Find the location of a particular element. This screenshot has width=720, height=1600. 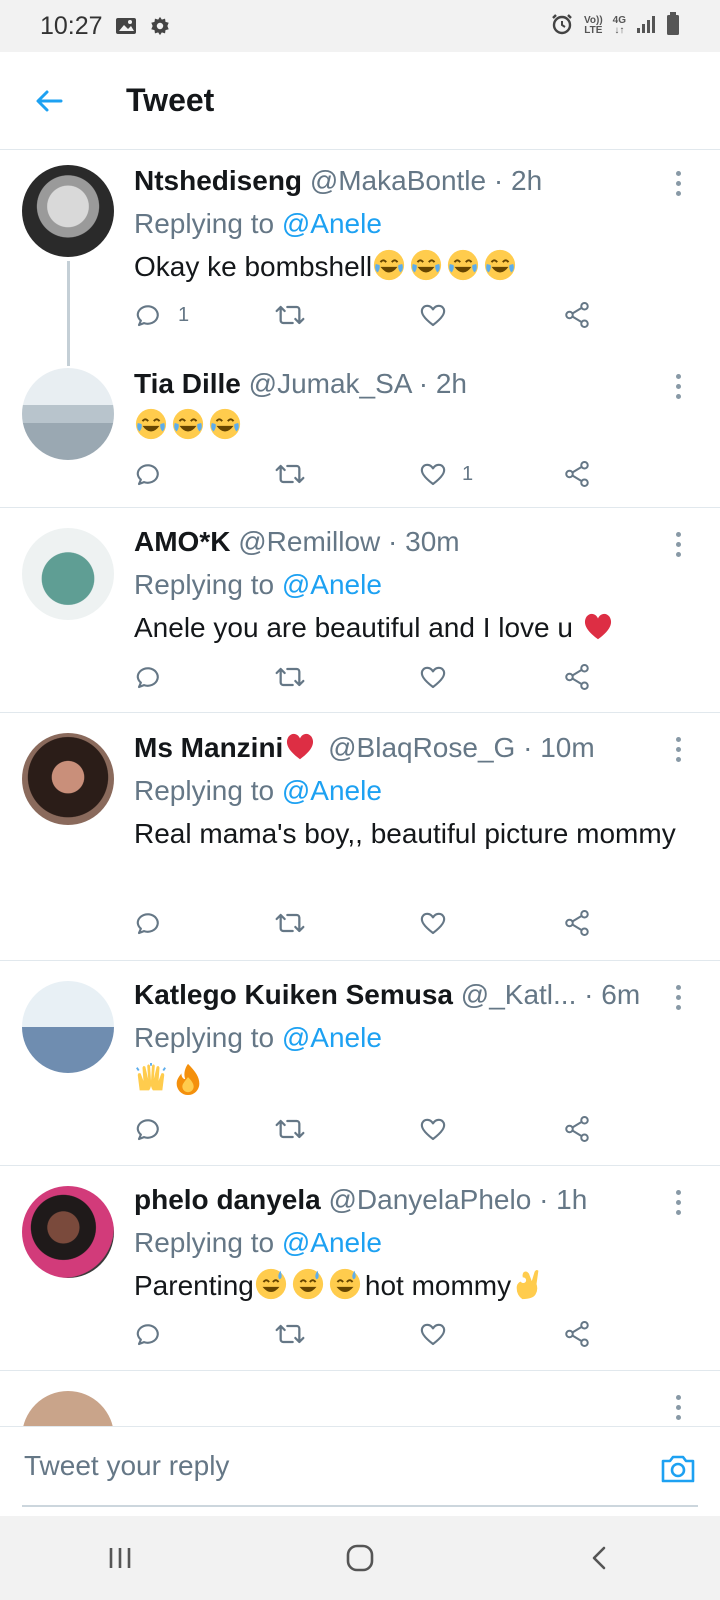

author-handle: @MakaBontle is located at coordinates (398, 180).